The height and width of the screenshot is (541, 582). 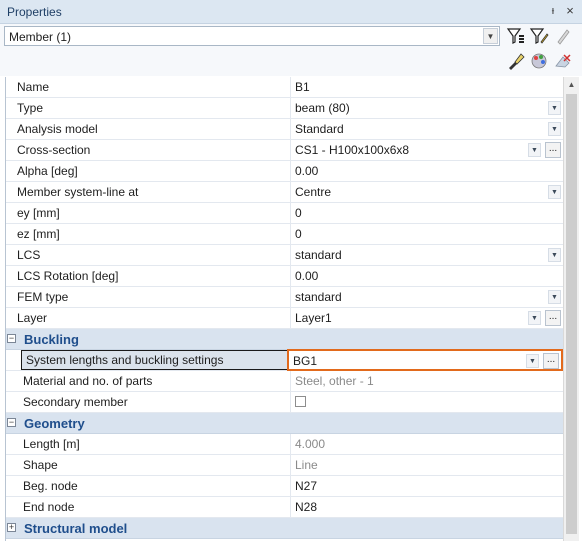 What do you see at coordinates (563, 36) in the screenshot?
I see `pencil-icon` at bounding box center [563, 36].